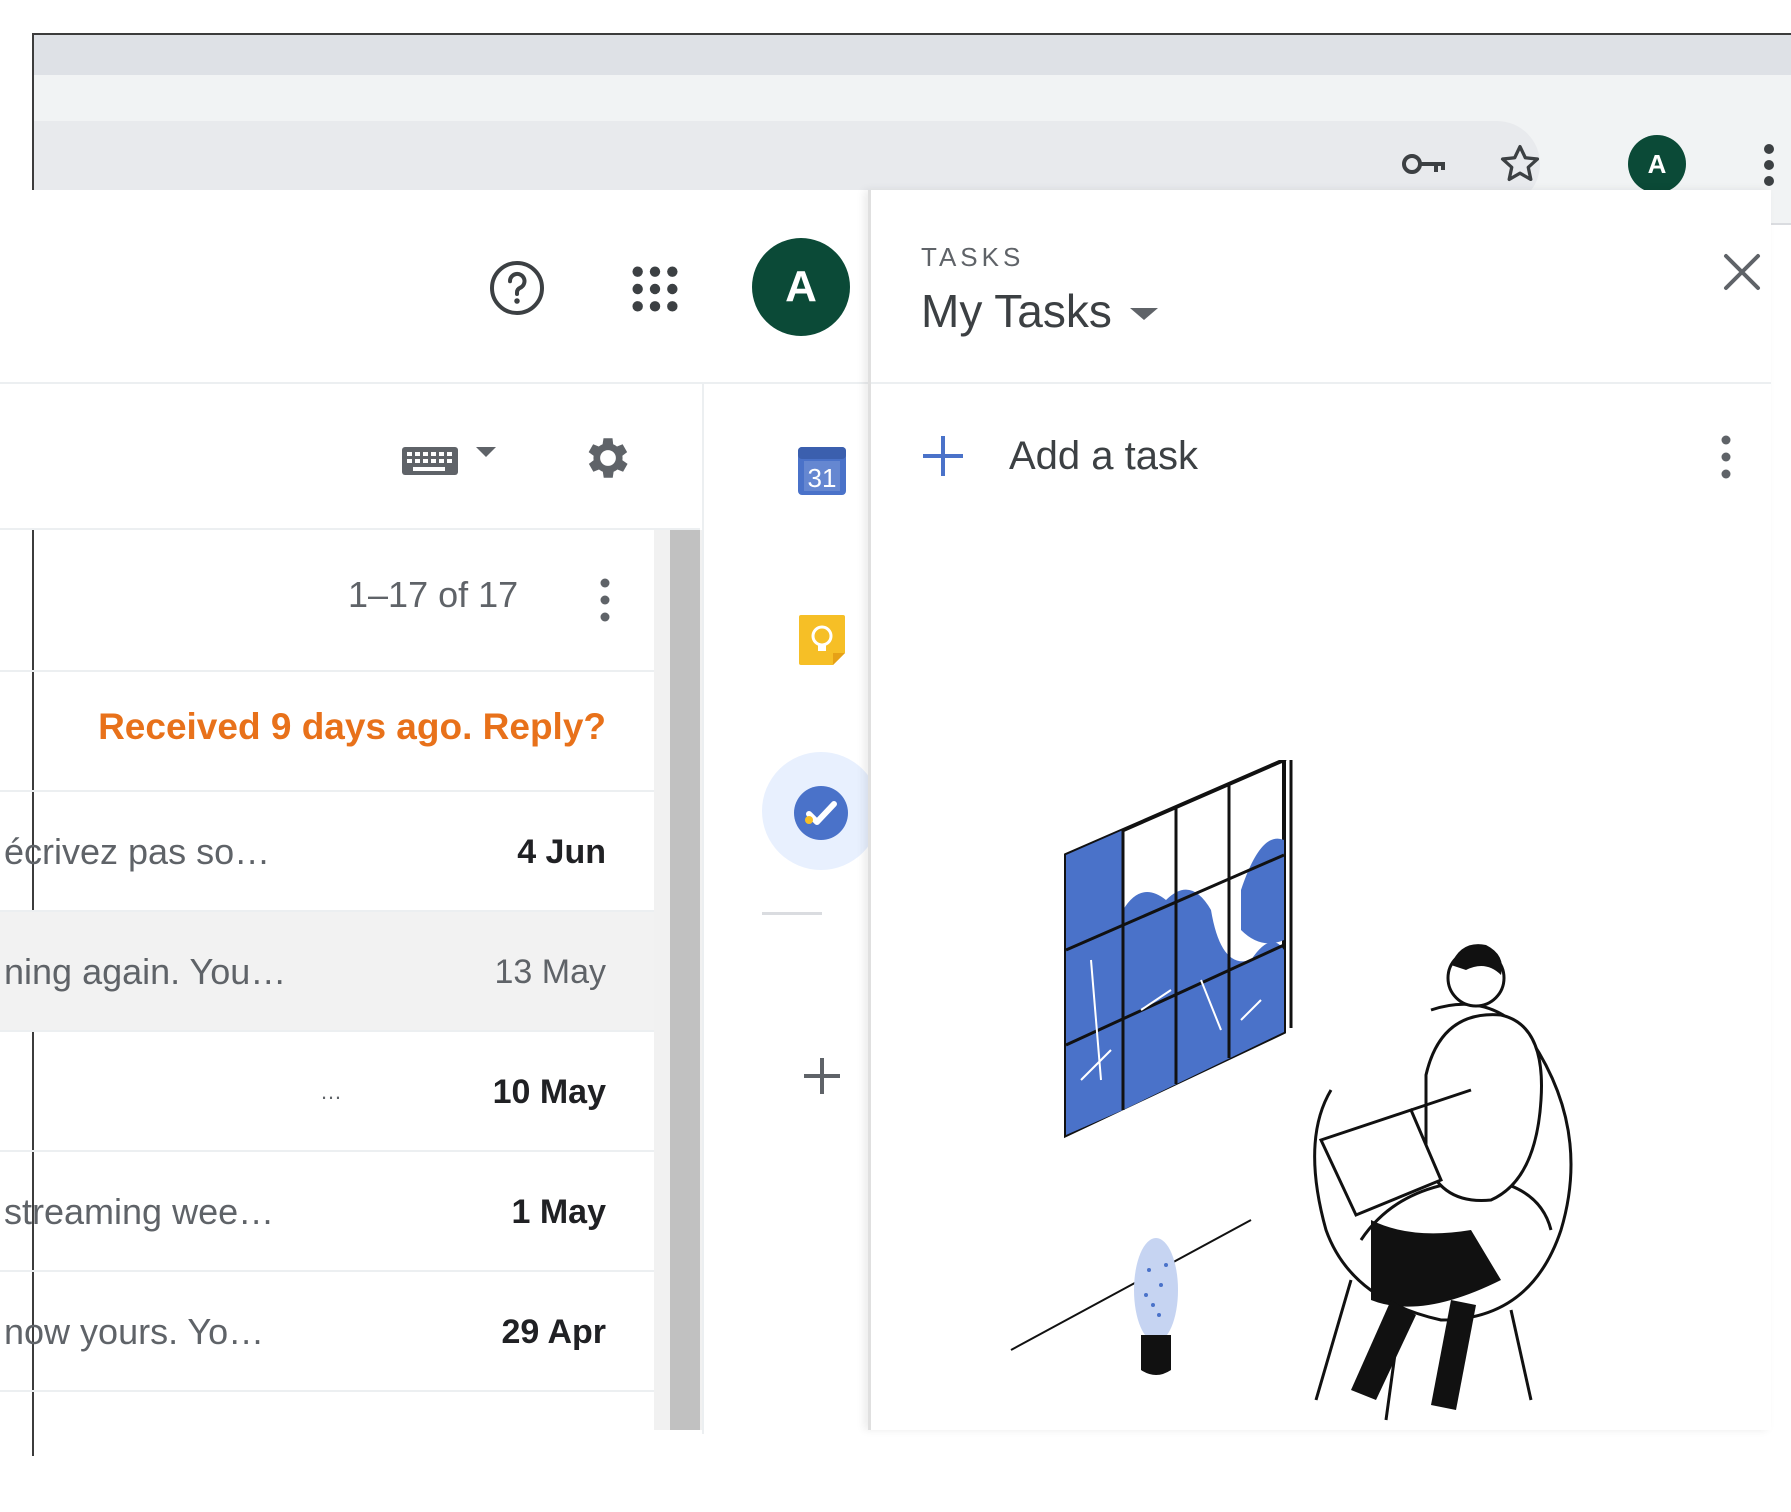 This screenshot has width=1791, height=1512. What do you see at coordinates (1143, 314) in the screenshot?
I see `dropdown-caret-icon` at bounding box center [1143, 314].